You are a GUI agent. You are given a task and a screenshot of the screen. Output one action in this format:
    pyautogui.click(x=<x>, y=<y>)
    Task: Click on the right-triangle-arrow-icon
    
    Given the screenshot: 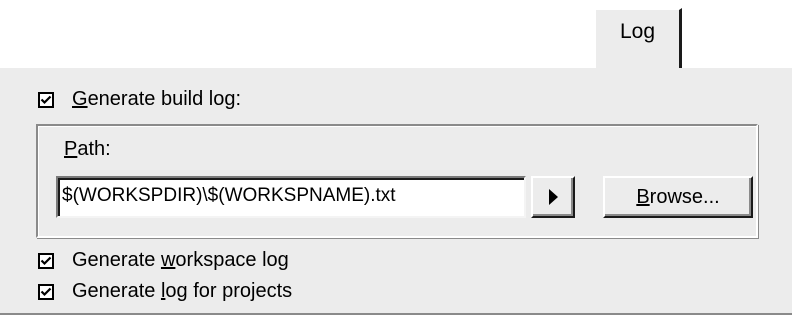 What is the action you would take?
    pyautogui.click(x=553, y=197)
    